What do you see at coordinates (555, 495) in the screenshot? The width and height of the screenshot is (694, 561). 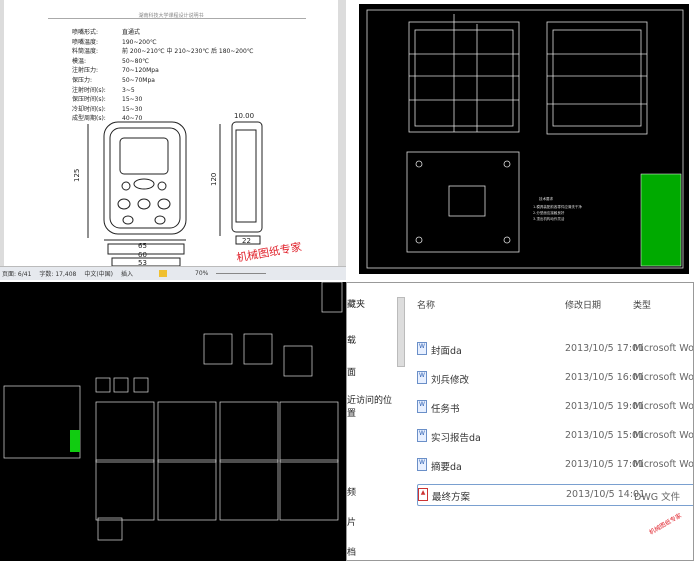 I see `file-row: ▲ 最终方案 2013/10/5 14:01 DWG 文件` at bounding box center [555, 495].